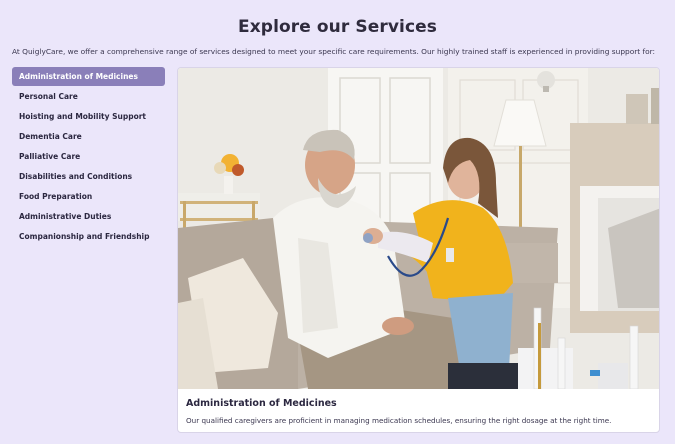  I want to click on service-item-label: Disabilities and Conditions, so click(76, 176).